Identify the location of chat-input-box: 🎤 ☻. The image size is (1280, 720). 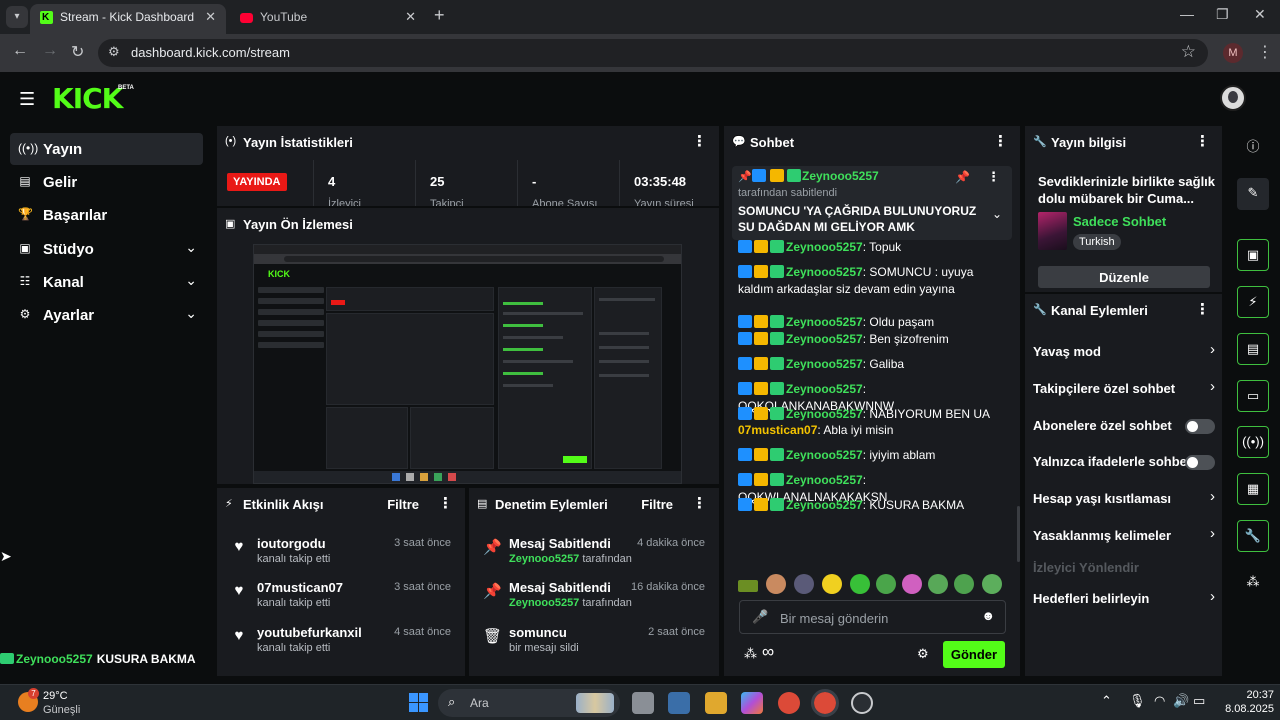
(872, 617).